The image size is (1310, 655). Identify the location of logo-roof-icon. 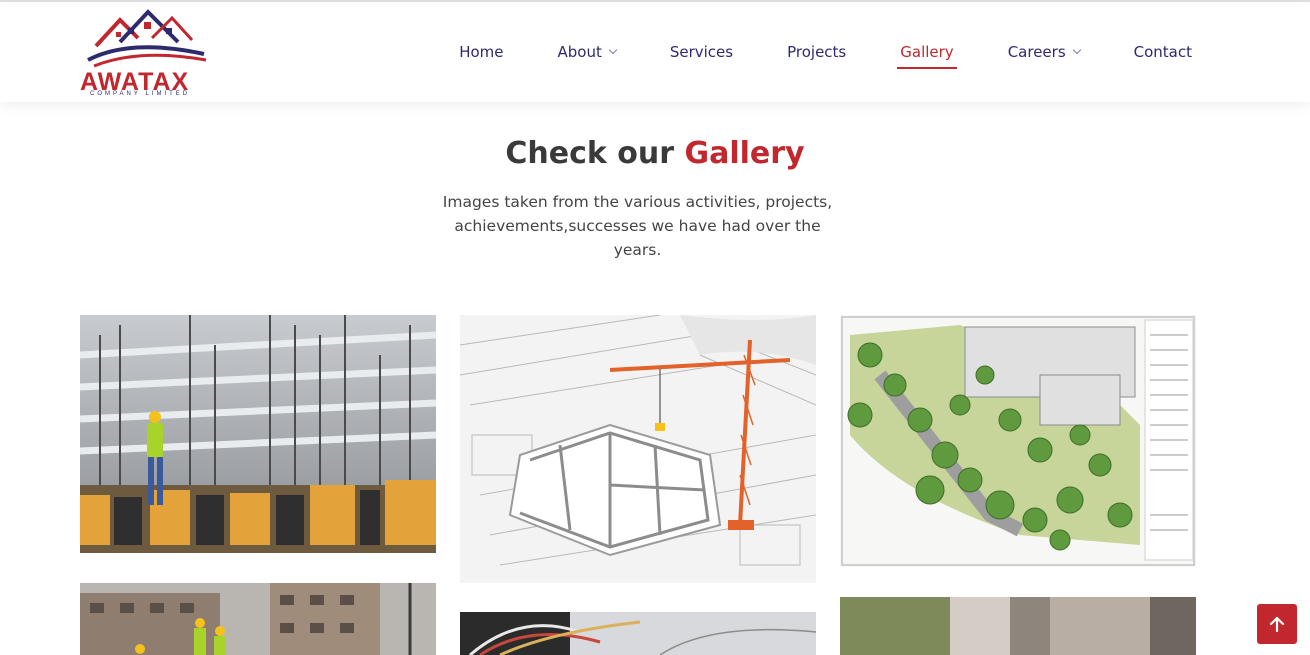
(147, 38).